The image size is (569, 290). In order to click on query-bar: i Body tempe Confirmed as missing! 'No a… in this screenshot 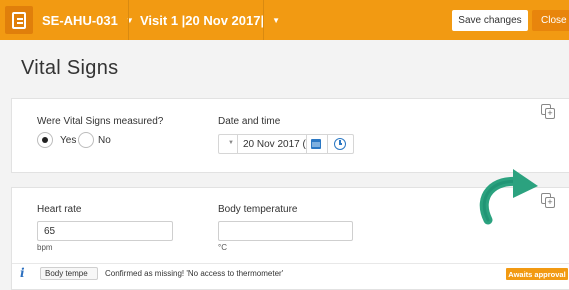, I will do `click(290, 272)`.